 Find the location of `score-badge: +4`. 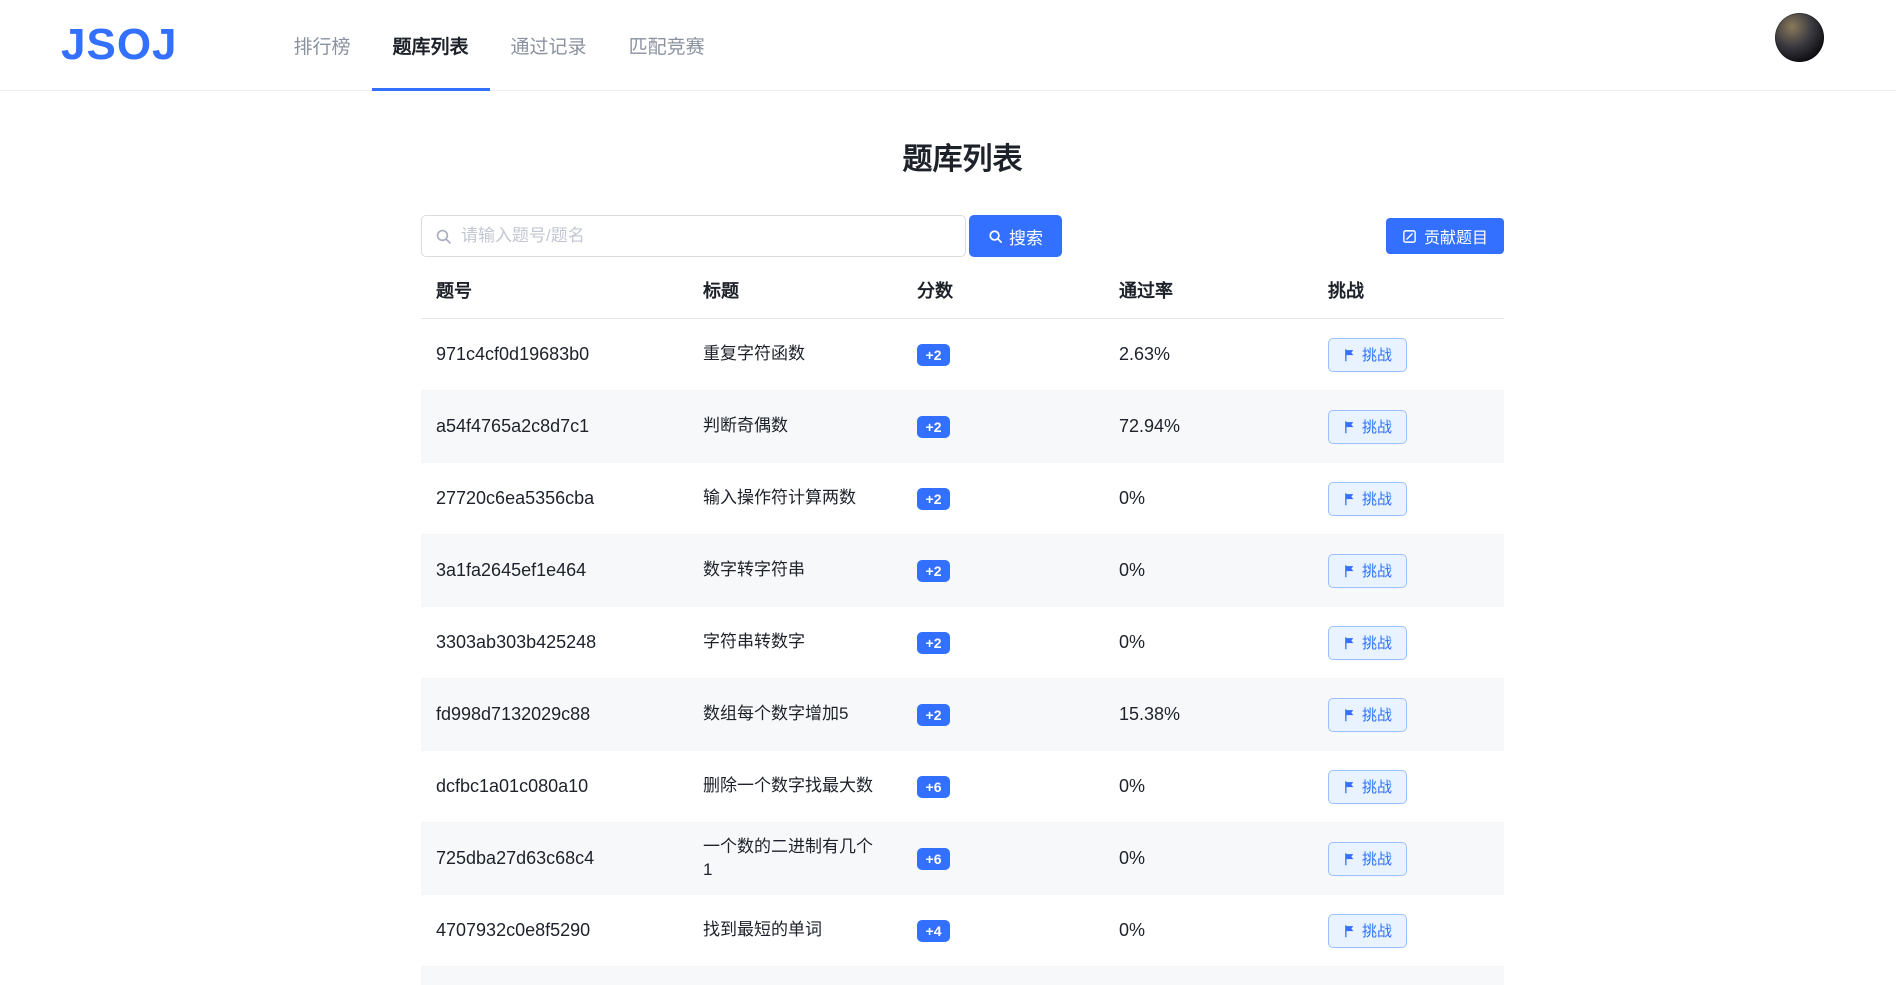

score-badge: +4 is located at coordinates (933, 930).